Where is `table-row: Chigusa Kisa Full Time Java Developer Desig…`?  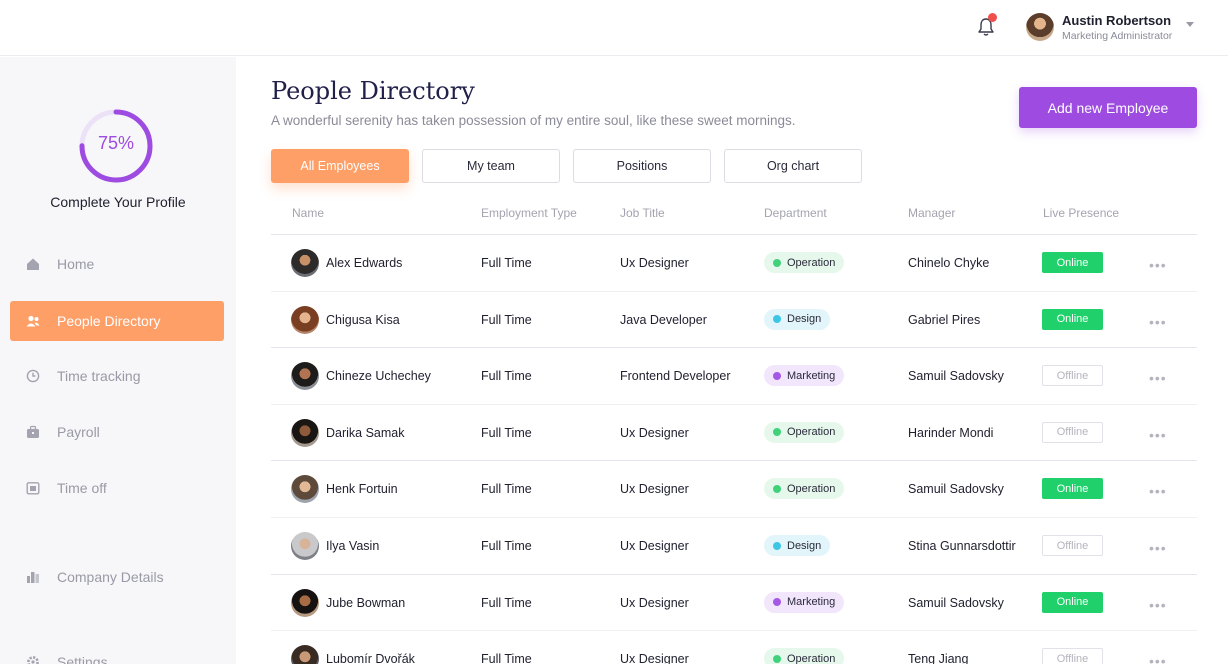
table-row: Chigusa Kisa Full Time Java Developer Desig… is located at coordinates (734, 319).